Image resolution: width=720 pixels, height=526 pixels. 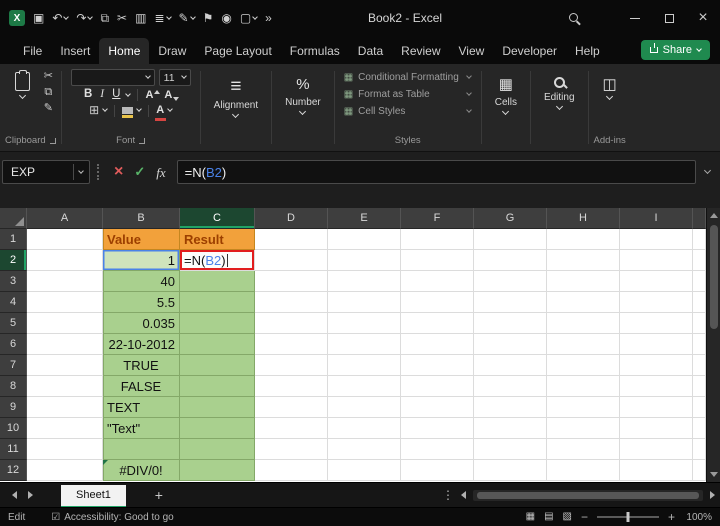 I want to click on page-layout-view-button, so click(x=548, y=517).